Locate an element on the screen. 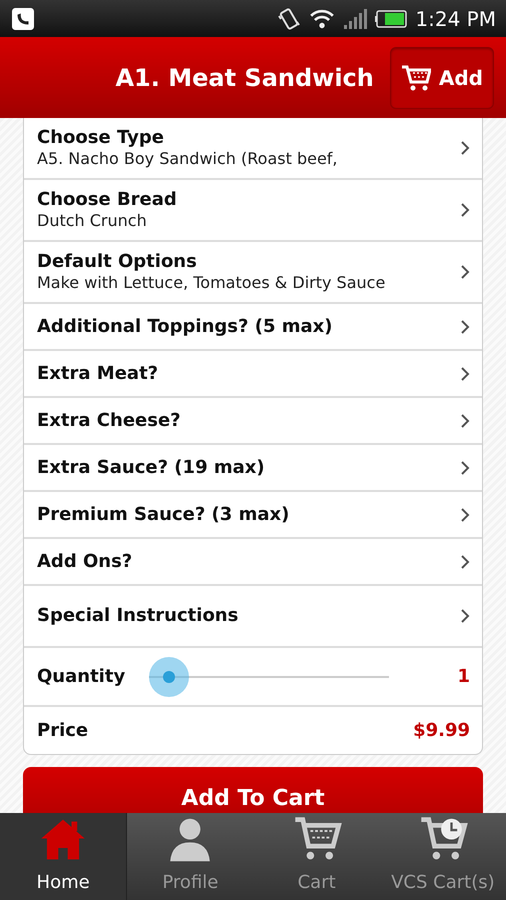 Image resolution: width=506 pixels, height=900 pixels. option-label: Default Options is located at coordinates (117, 262).